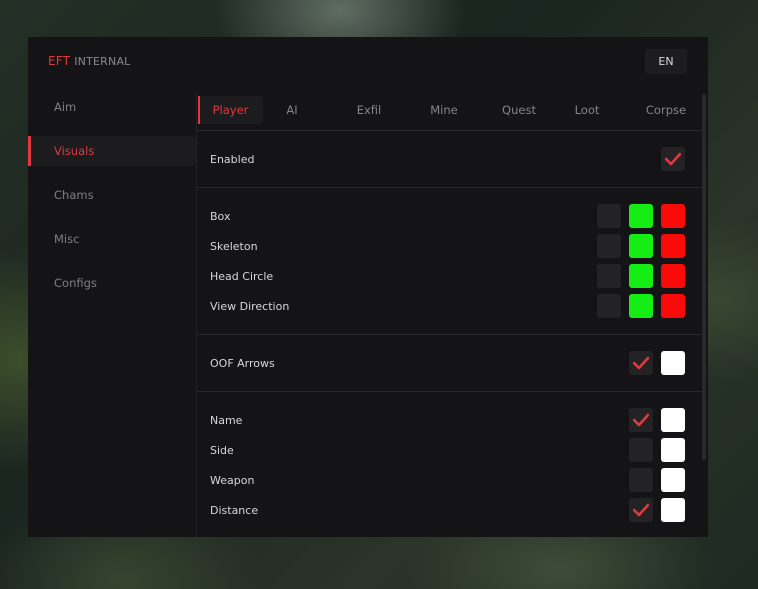 This screenshot has height=589, width=758. What do you see at coordinates (609, 306) in the screenshot?
I see `view-direction-checkbox` at bounding box center [609, 306].